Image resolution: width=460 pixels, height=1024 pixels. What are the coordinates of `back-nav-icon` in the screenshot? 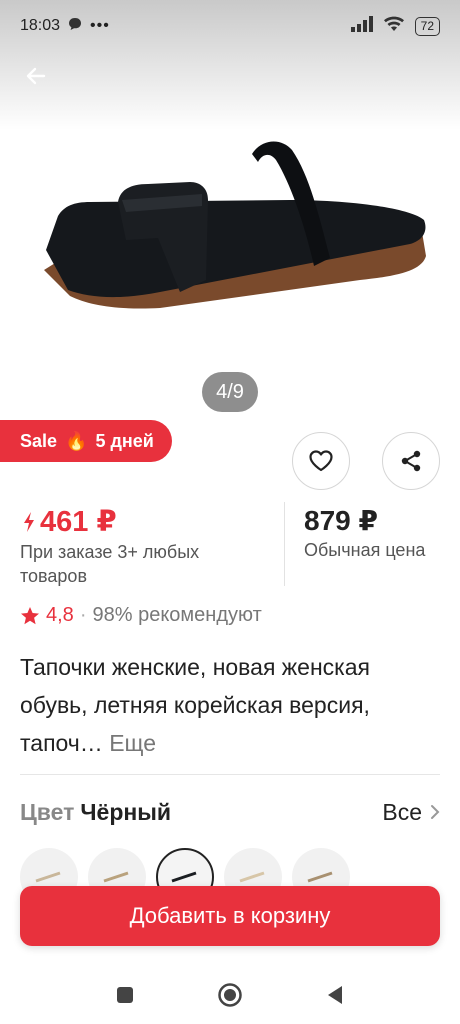 It's located at (335, 995).